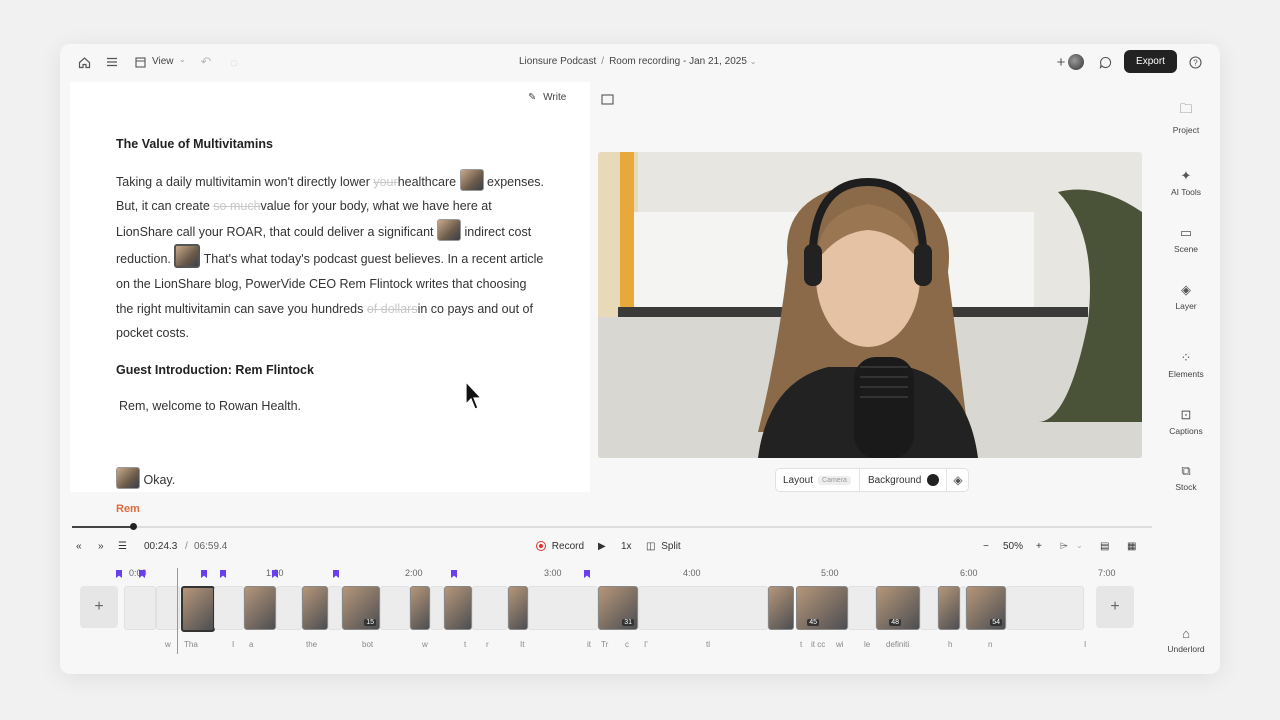  What do you see at coordinates (894, 480) in the screenshot?
I see `background-label: Background` at bounding box center [894, 480].